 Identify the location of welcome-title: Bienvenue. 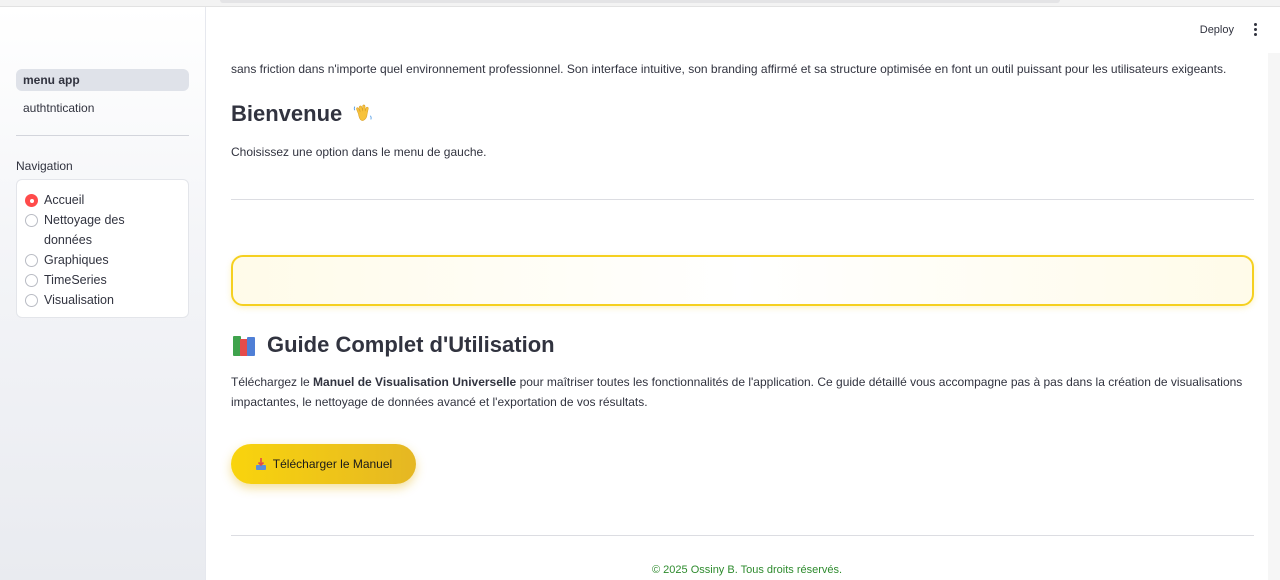
(302, 114).